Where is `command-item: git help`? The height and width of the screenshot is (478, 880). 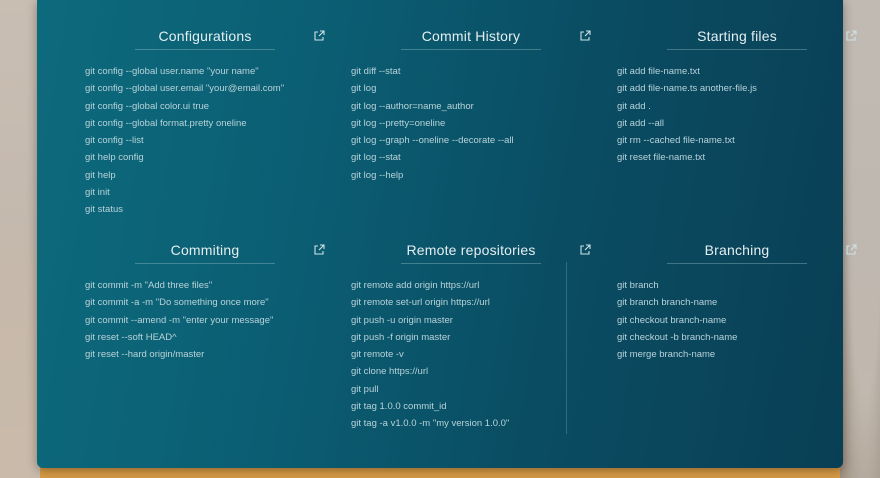 command-item: git help is located at coordinates (184, 175).